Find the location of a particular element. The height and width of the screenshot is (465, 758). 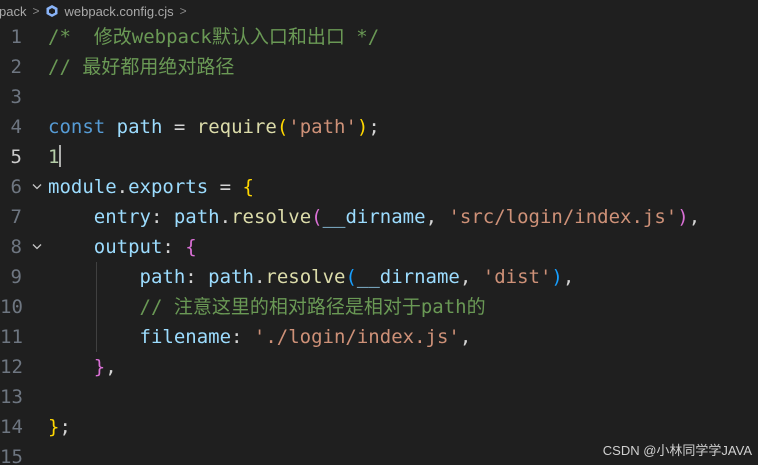

code-line: 4 const path = require('path'); is located at coordinates (379, 127).